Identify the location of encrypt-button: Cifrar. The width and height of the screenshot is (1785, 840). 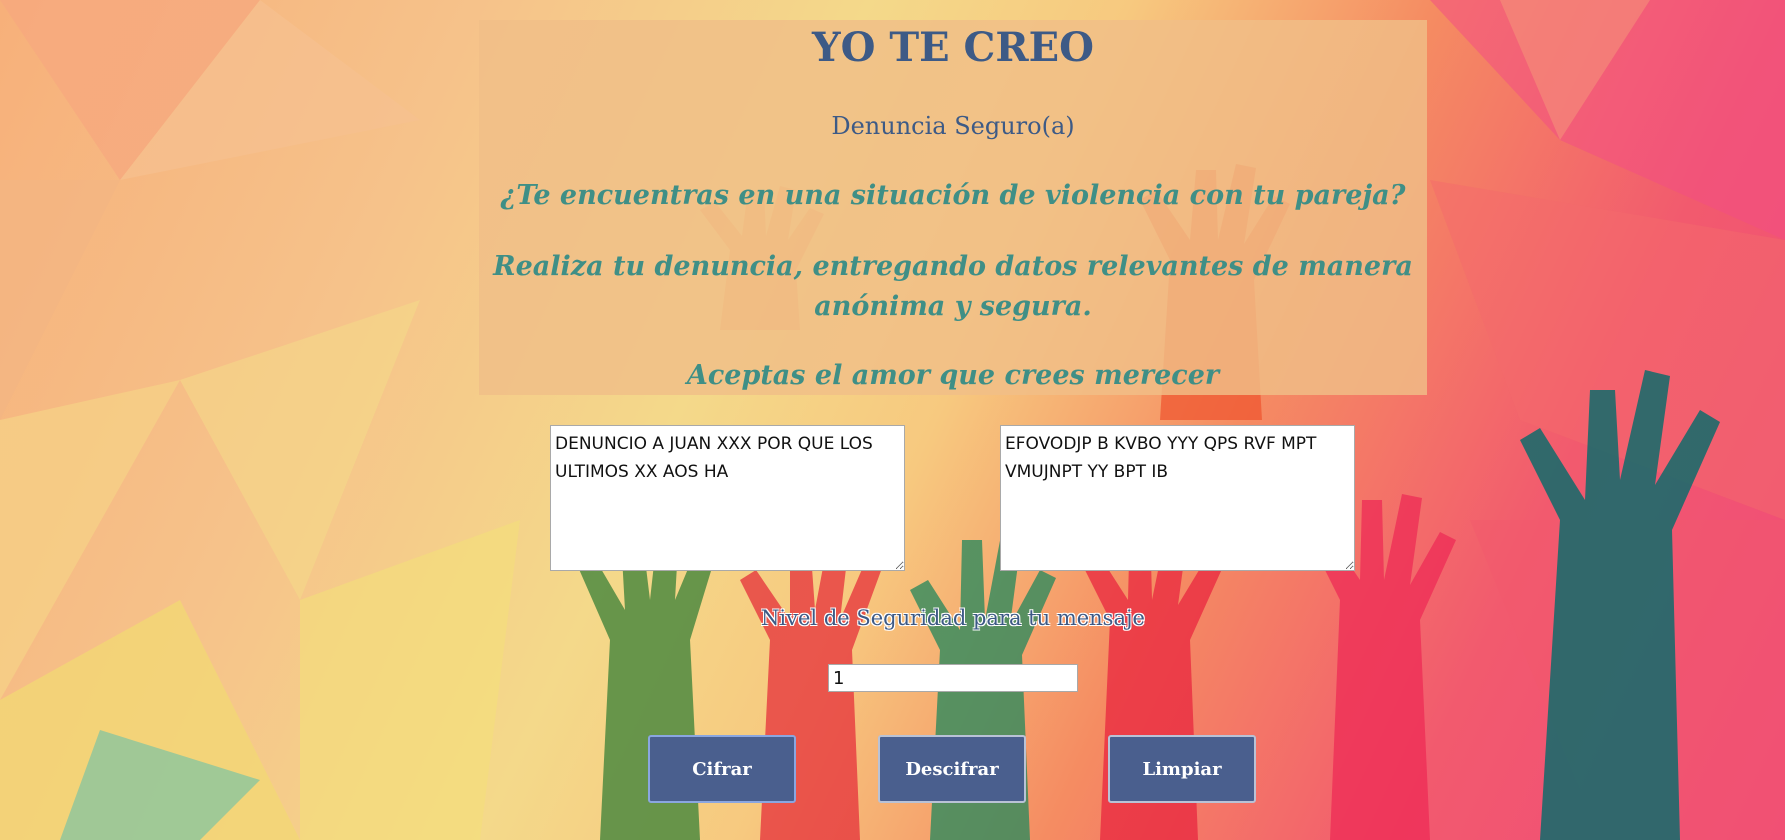
(722, 769).